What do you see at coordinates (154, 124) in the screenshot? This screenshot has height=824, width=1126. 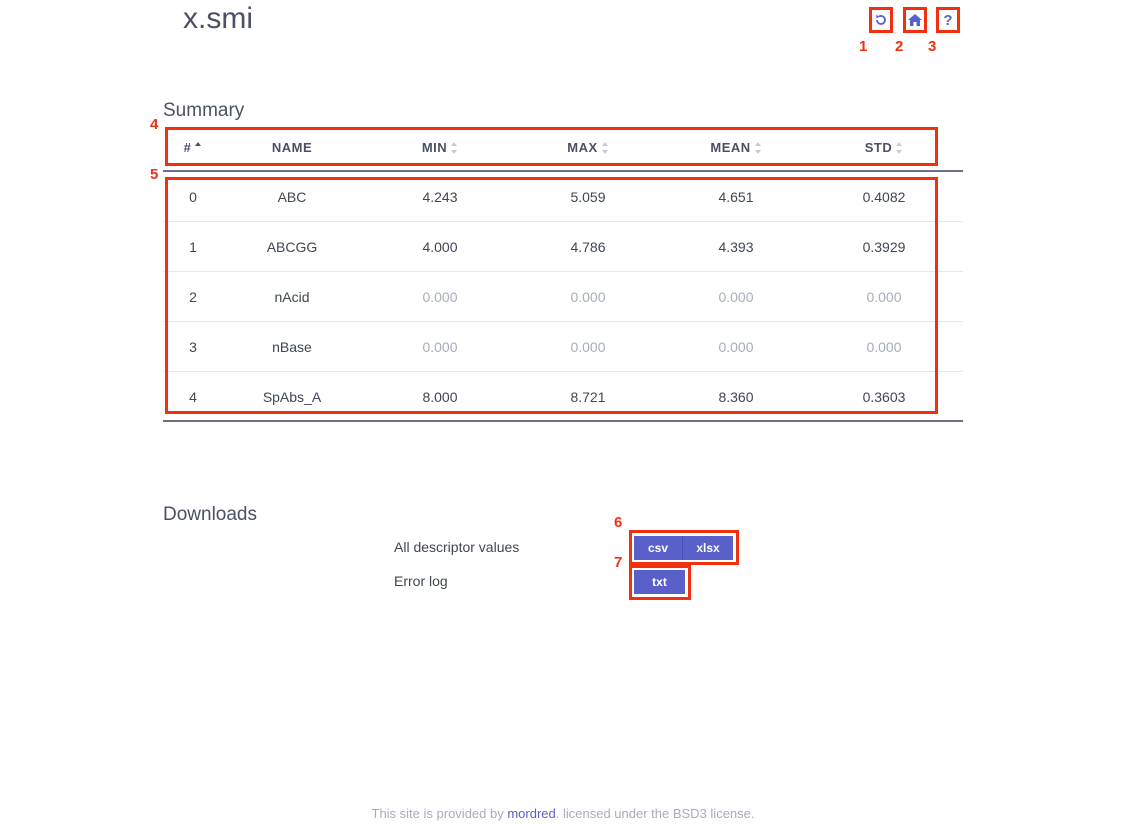 I see `annotation-marker: 4` at bounding box center [154, 124].